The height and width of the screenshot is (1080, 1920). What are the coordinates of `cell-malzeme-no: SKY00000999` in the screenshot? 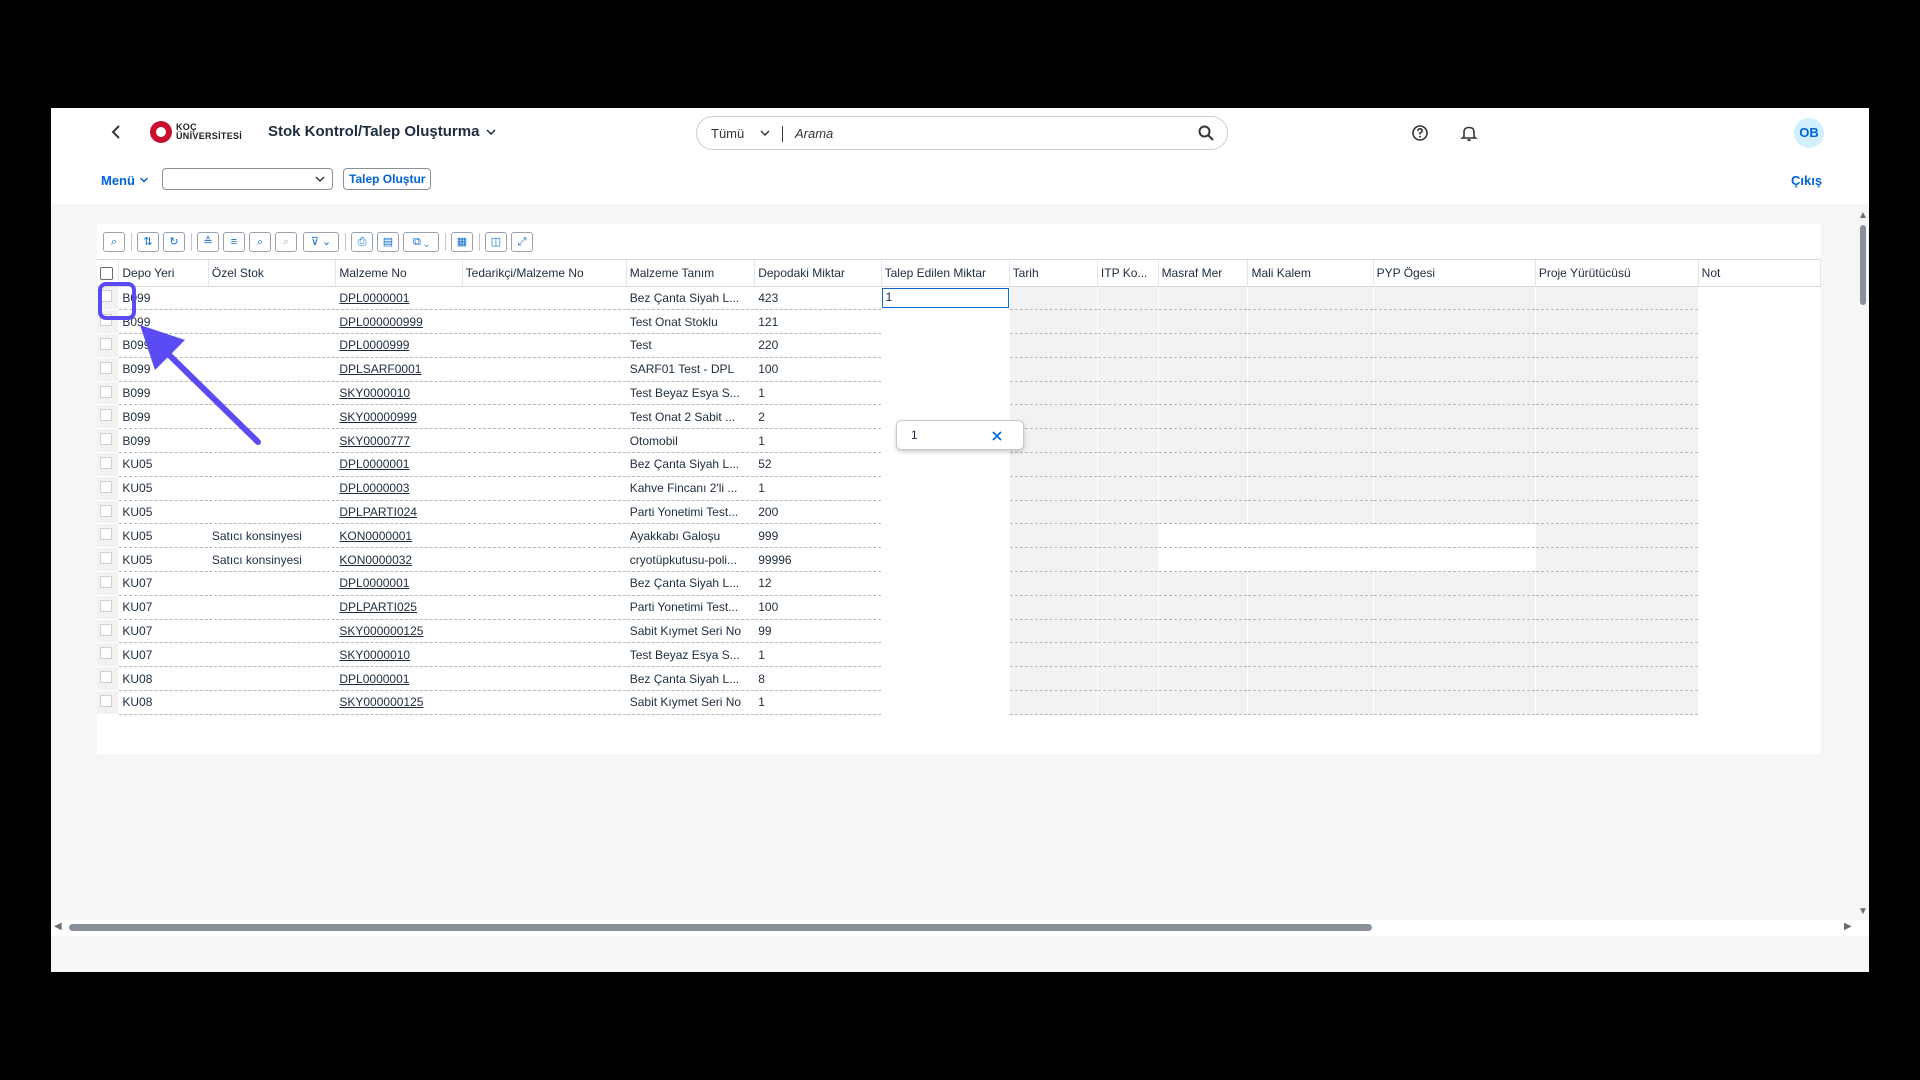 It's located at (399, 417).